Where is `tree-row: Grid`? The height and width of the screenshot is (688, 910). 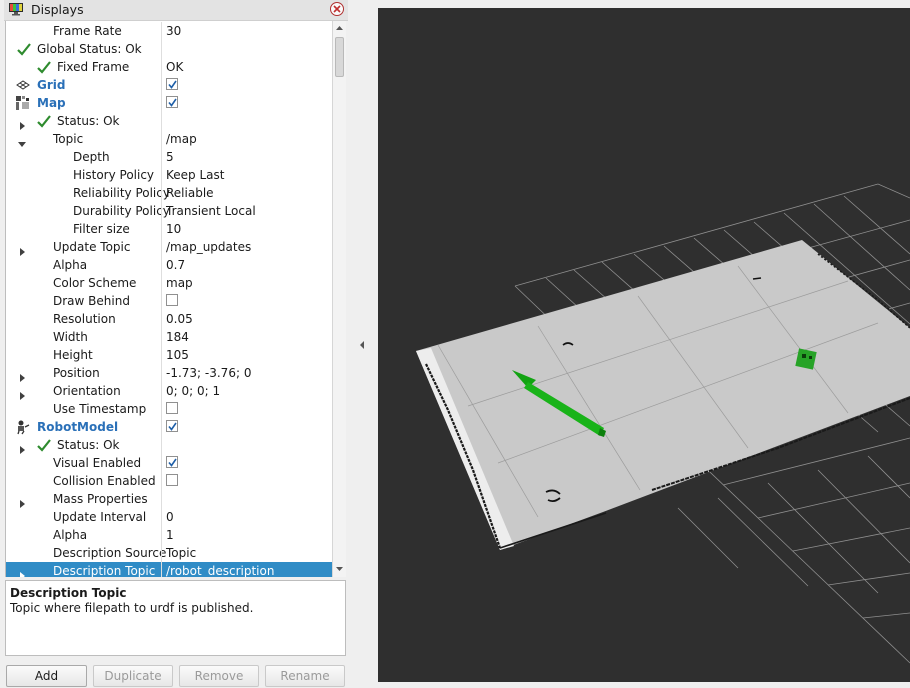
tree-row: Grid is located at coordinates (169, 85).